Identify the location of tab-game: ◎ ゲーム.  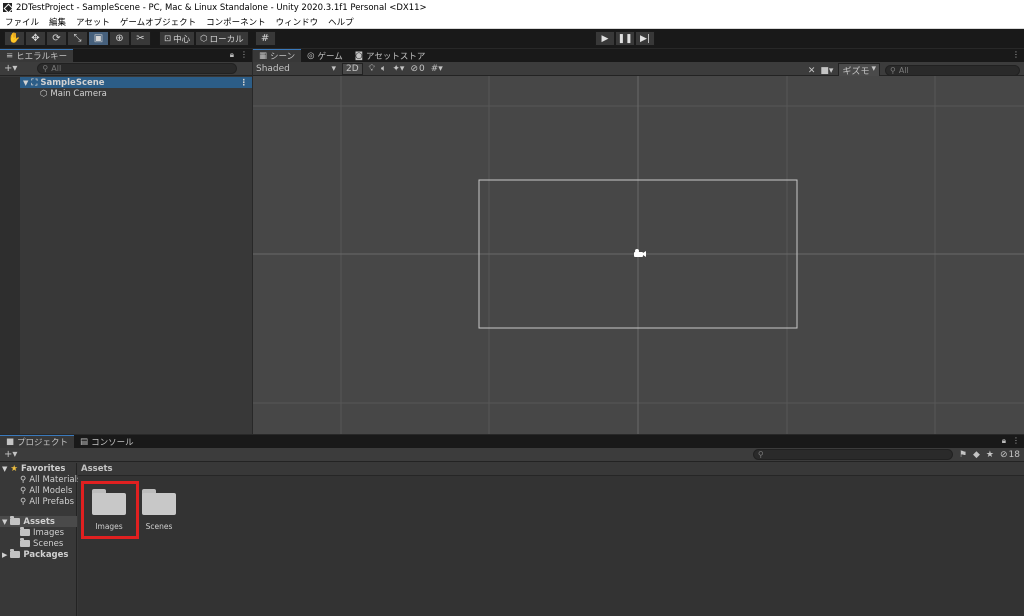
(325, 55).